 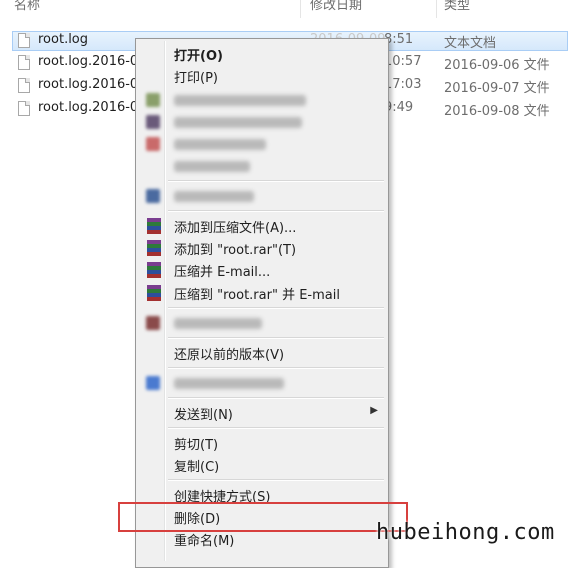 What do you see at coordinates (257, 295) in the screenshot?
I see `menu-item-label: 压缩到 "root.rar" 并 E-mail` at bounding box center [257, 295].